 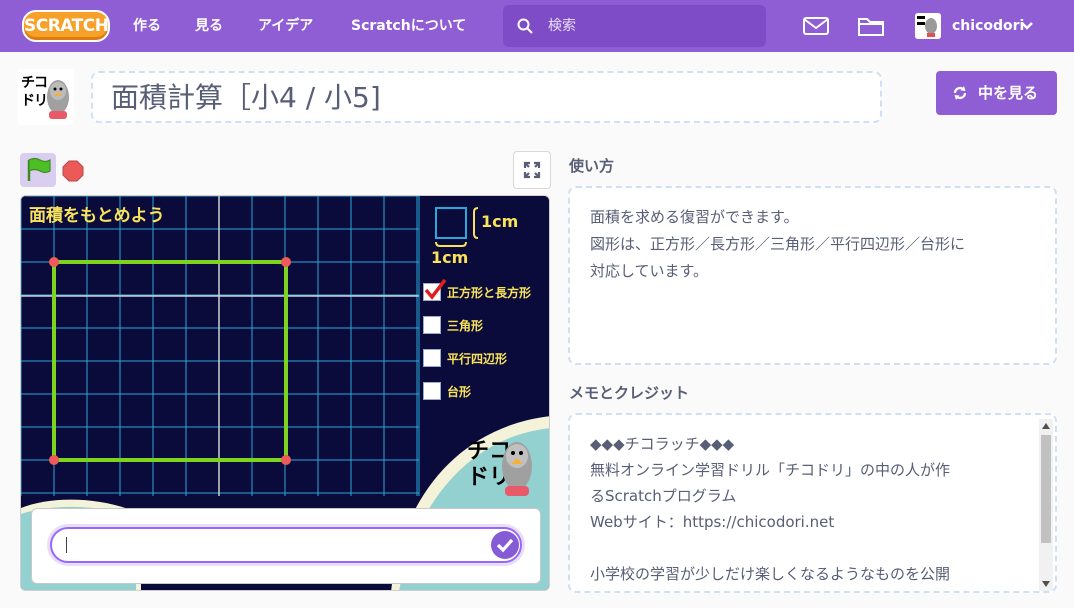 What do you see at coordinates (66, 26) in the screenshot?
I see `scratch-logo: SCRATCH` at bounding box center [66, 26].